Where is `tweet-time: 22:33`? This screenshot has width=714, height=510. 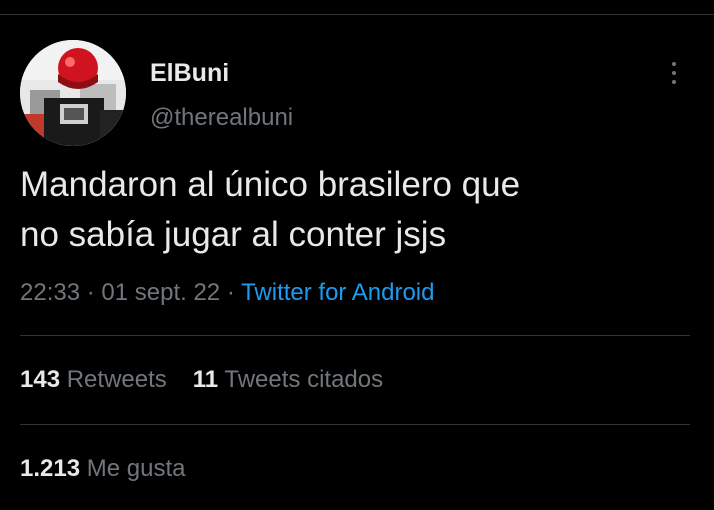 tweet-time: 22:33 is located at coordinates (50, 292).